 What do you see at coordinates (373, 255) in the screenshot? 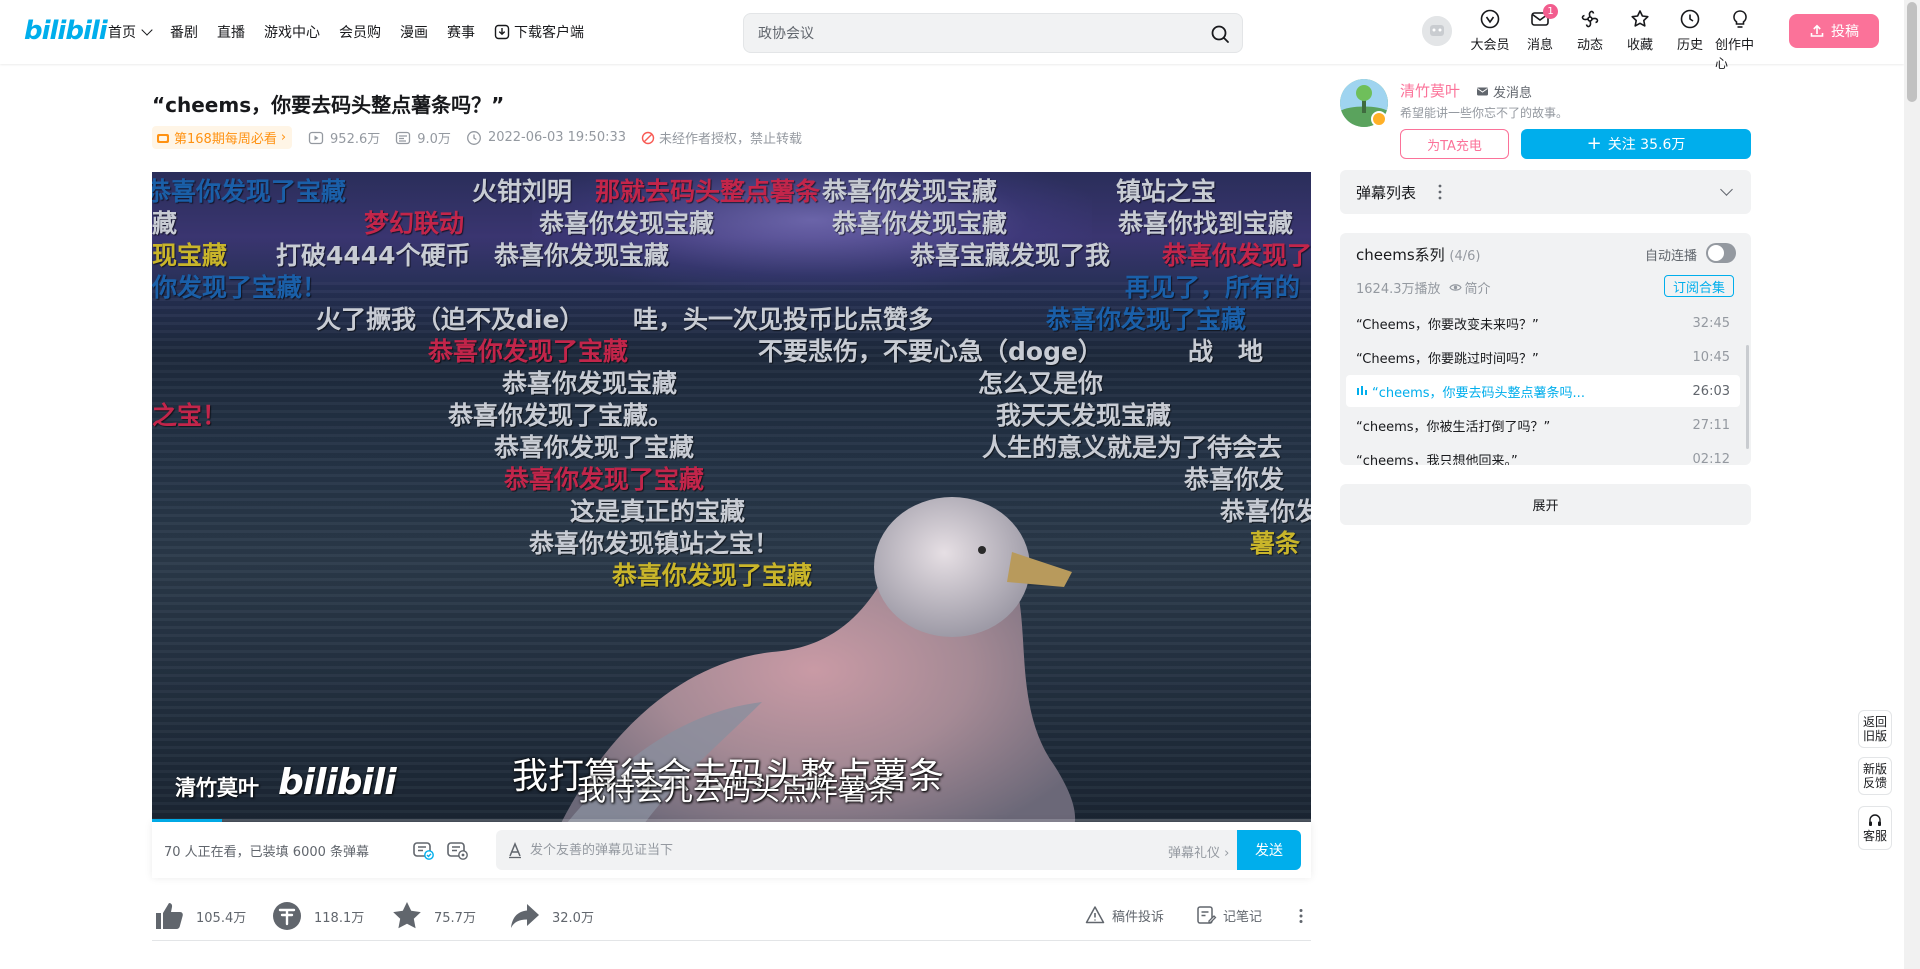
I see `danmaku-item: 打破4444个硬币` at bounding box center [373, 255].